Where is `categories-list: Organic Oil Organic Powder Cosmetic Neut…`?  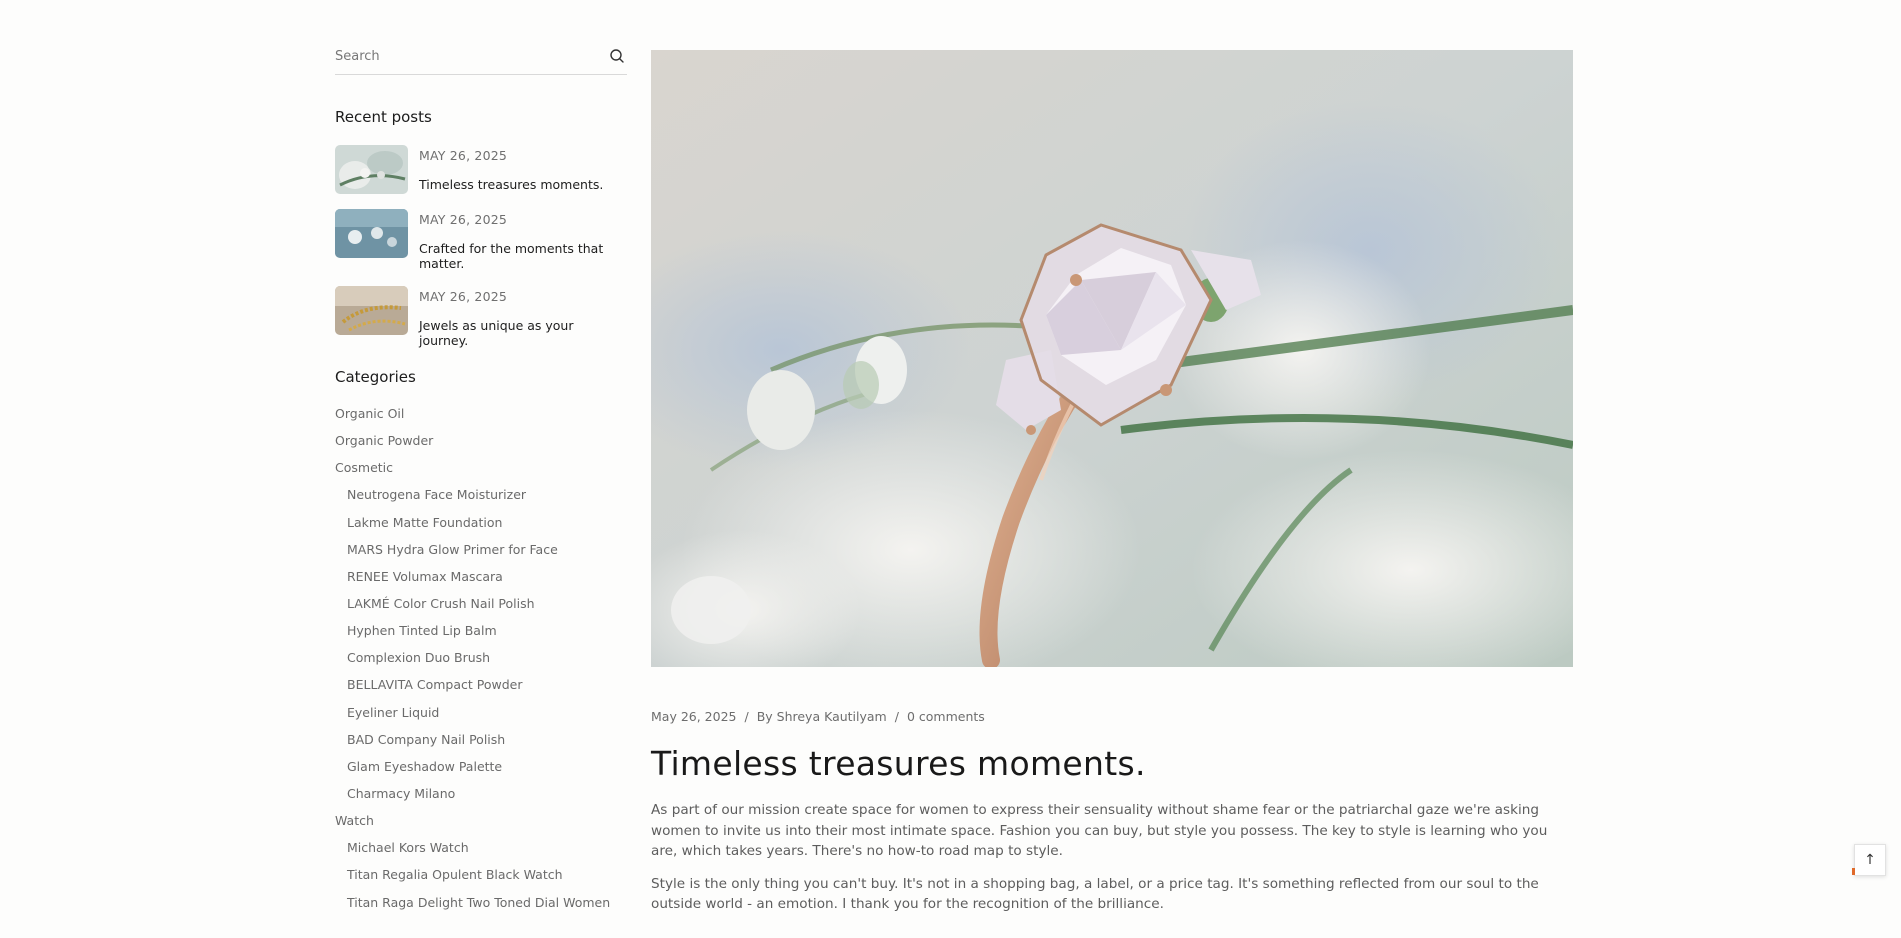
categories-list: Organic Oil Organic Powder Cosmetic Neut… is located at coordinates (481, 664).